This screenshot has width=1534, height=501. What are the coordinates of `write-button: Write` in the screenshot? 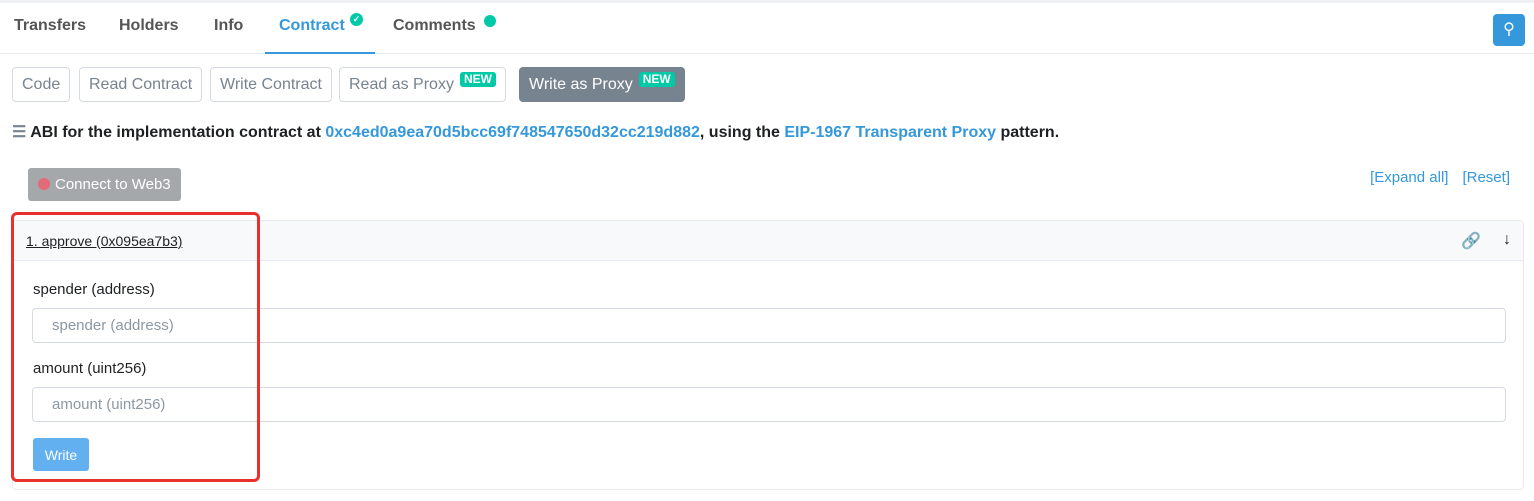 It's located at (61, 454).